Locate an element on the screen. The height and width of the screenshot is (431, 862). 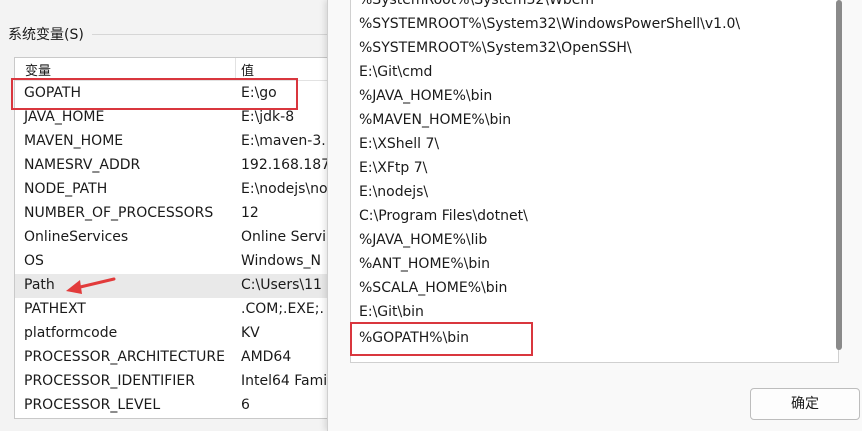
gopath-highlight-box is located at coordinates (154, 94).